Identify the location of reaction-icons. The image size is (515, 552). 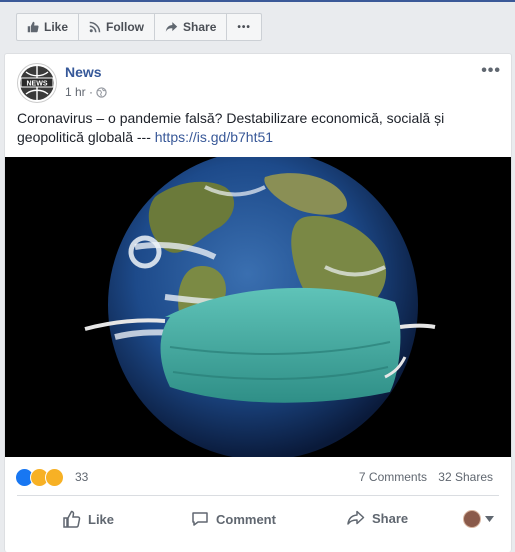
(39, 477).